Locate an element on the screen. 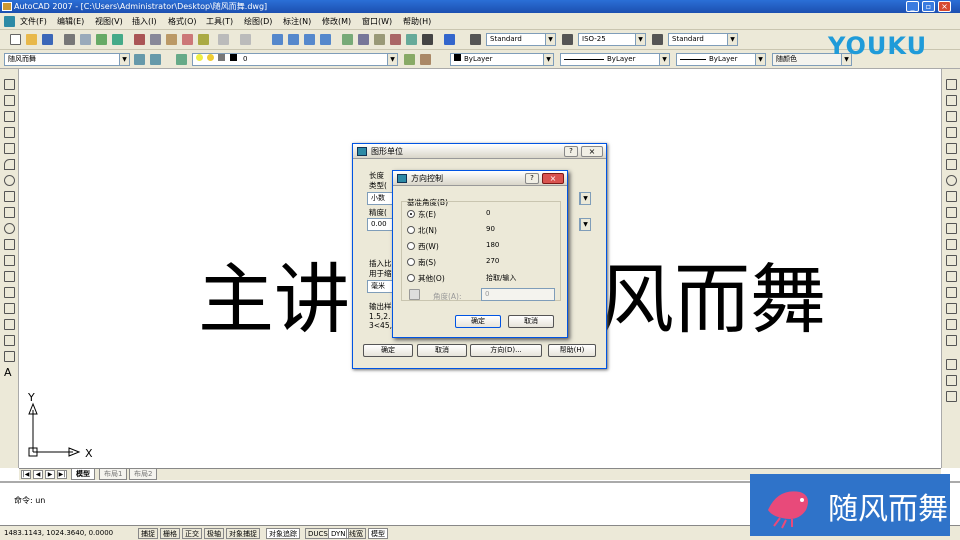  pan-icon is located at coordinates (277, 39).